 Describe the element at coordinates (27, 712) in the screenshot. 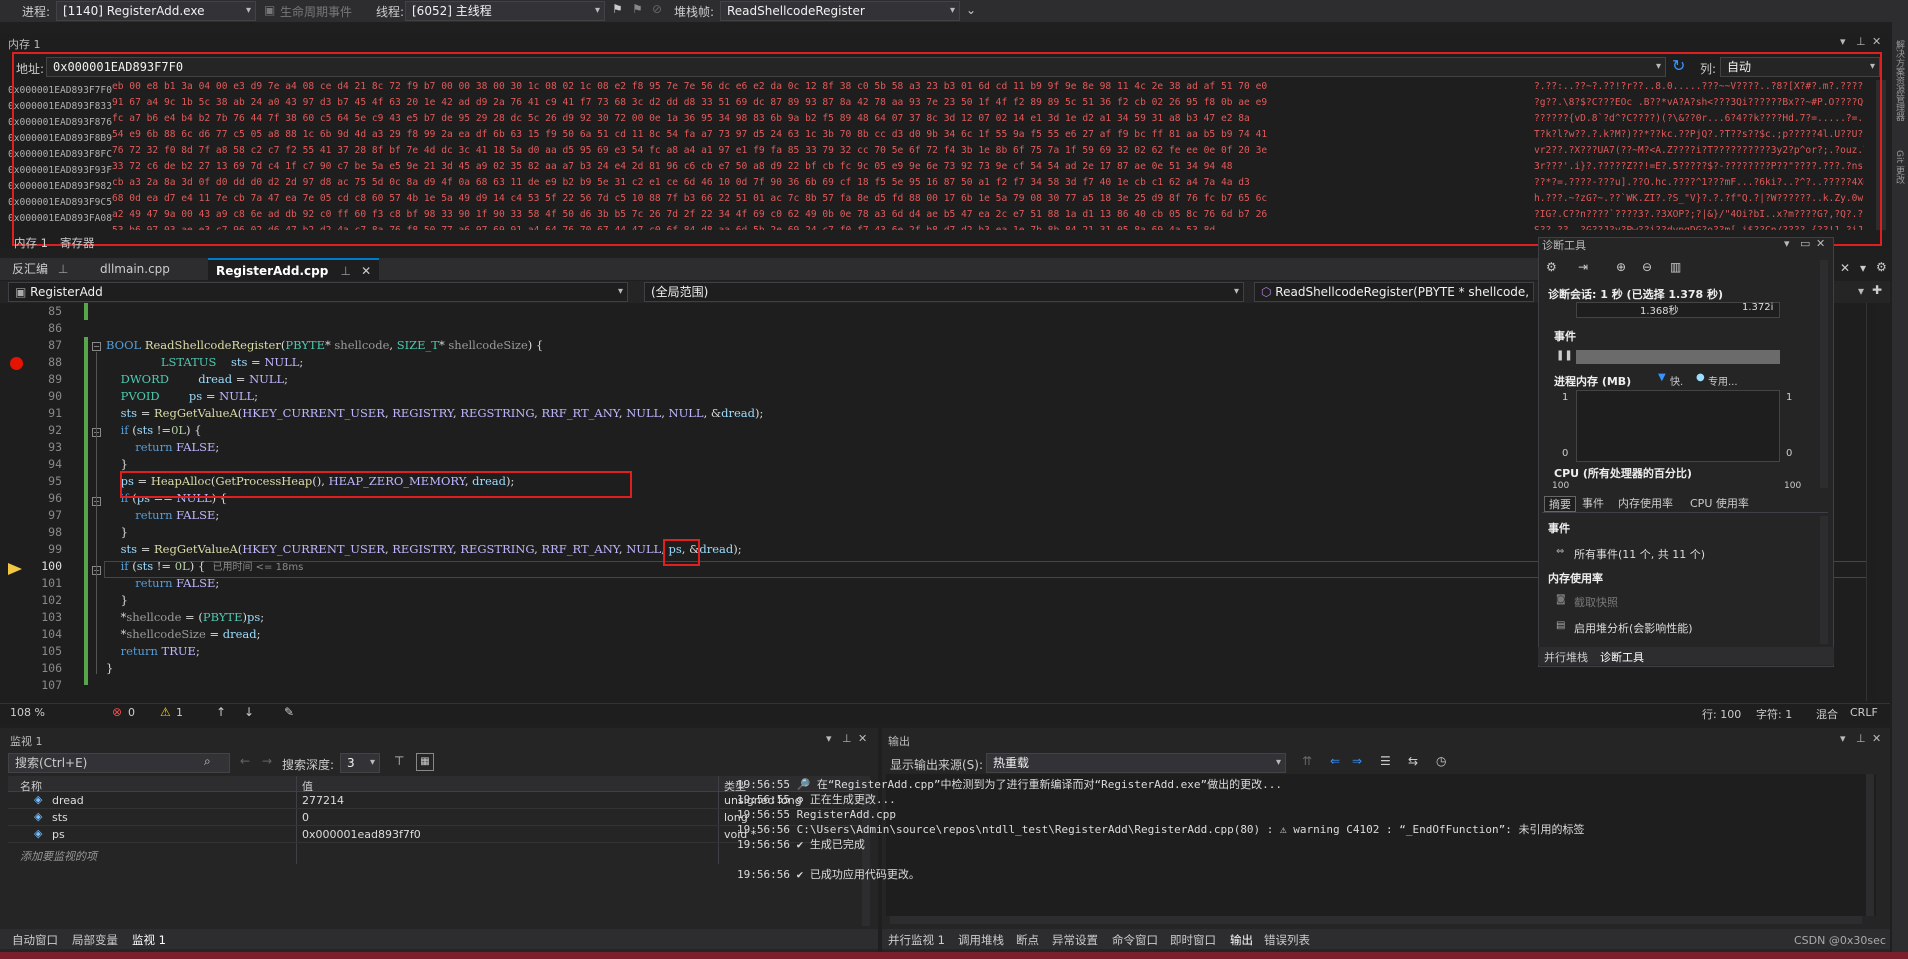

I see `zoom-level: 108 %` at that location.